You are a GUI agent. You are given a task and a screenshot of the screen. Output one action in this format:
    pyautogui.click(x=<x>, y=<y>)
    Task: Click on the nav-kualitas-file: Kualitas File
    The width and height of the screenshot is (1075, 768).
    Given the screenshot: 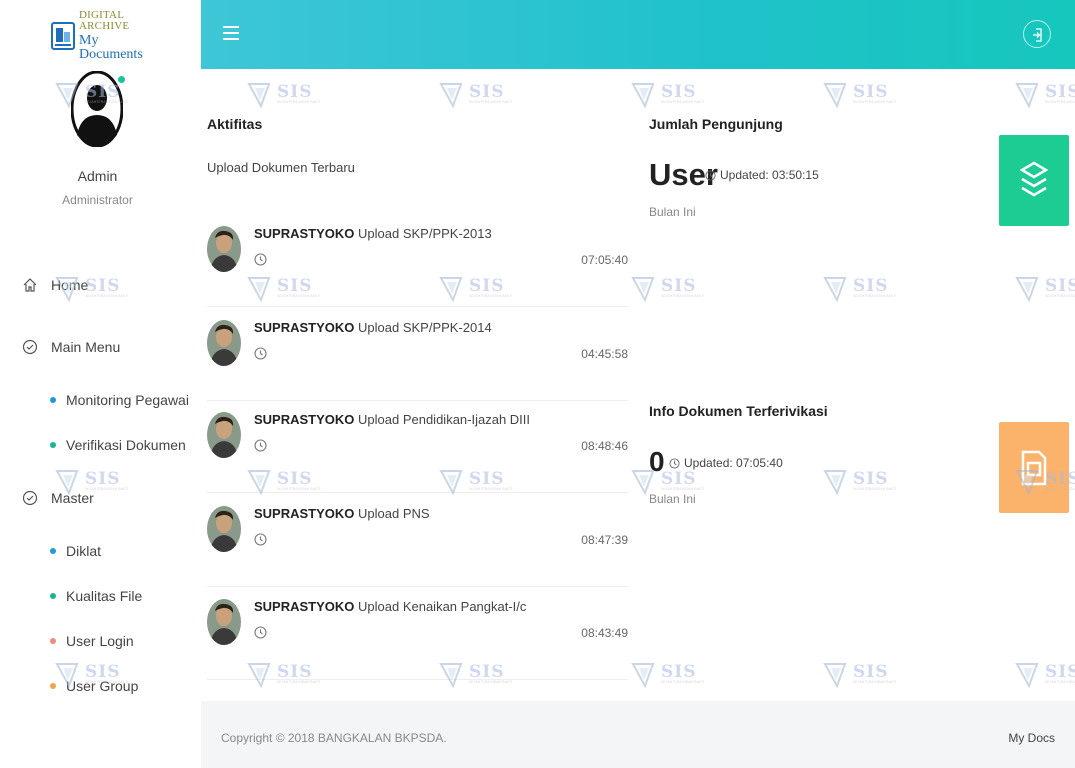 What is the action you would take?
    pyautogui.click(x=96, y=596)
    